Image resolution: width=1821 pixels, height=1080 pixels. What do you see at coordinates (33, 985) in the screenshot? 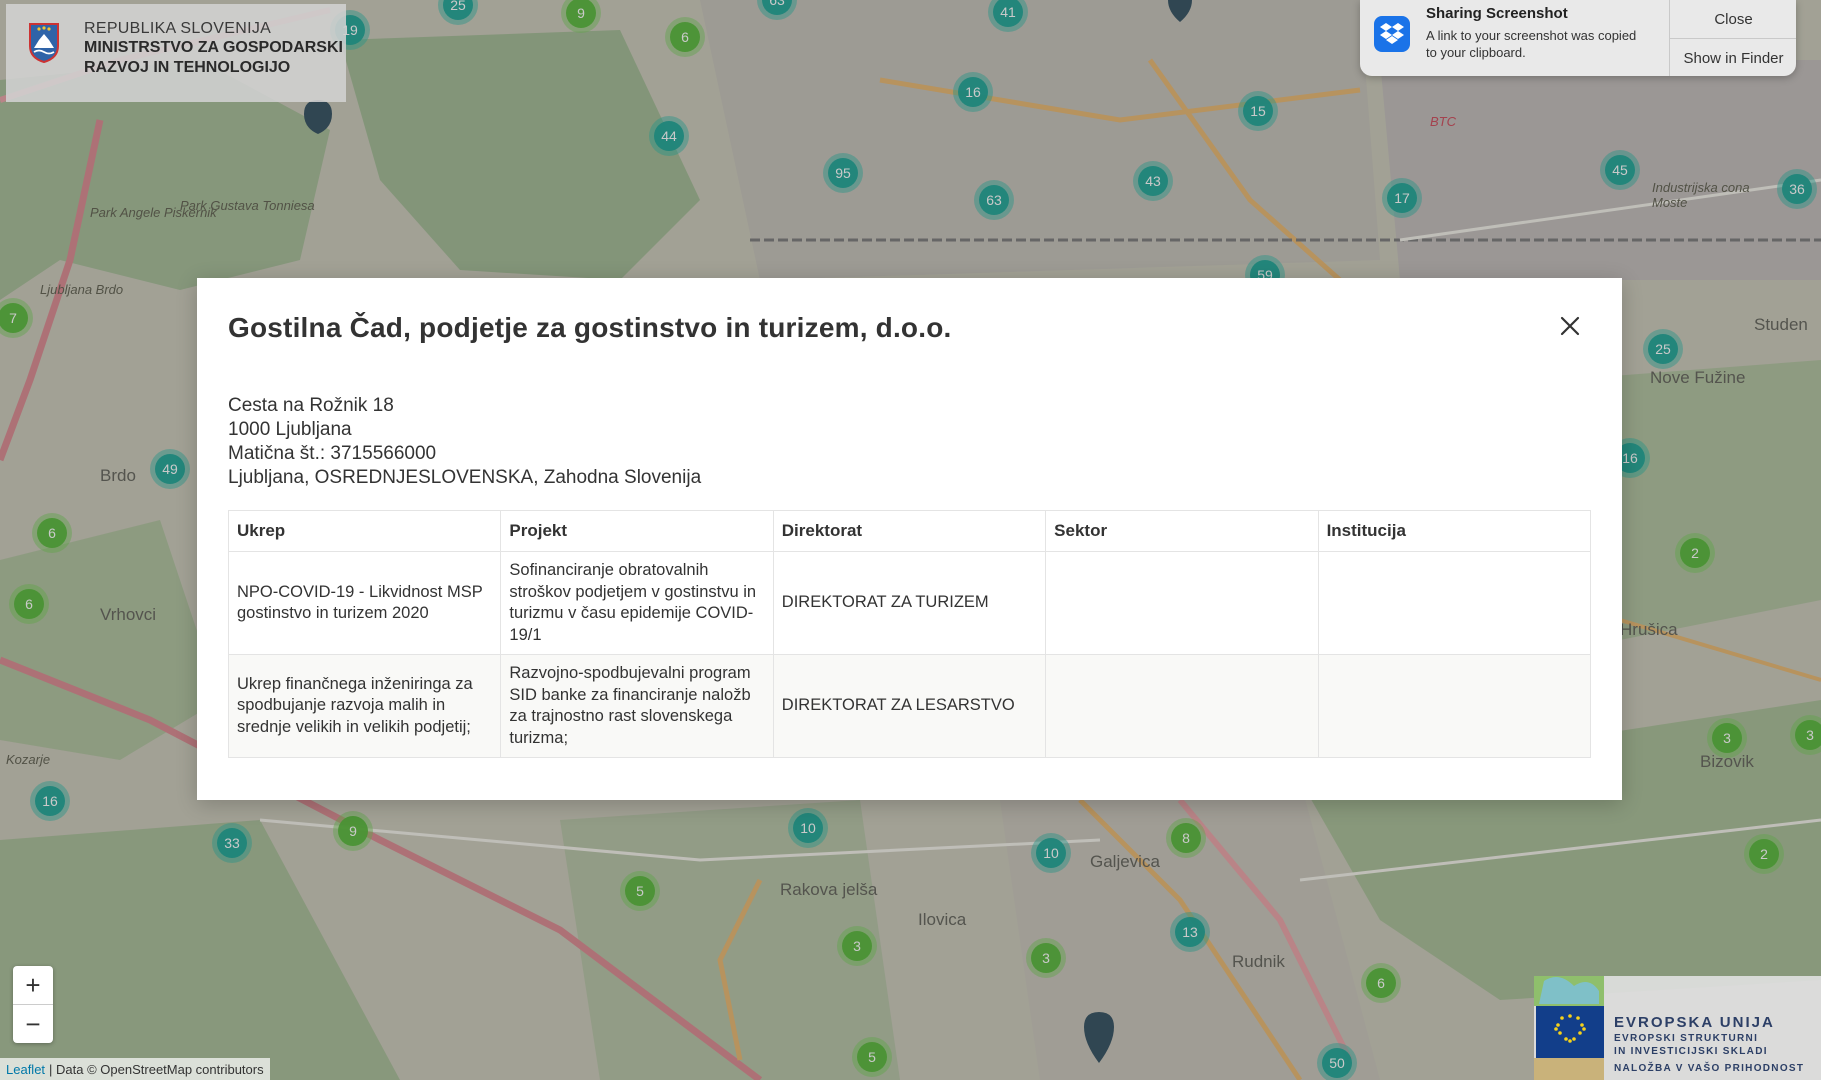
I see `zoom-in-button: +` at bounding box center [33, 985].